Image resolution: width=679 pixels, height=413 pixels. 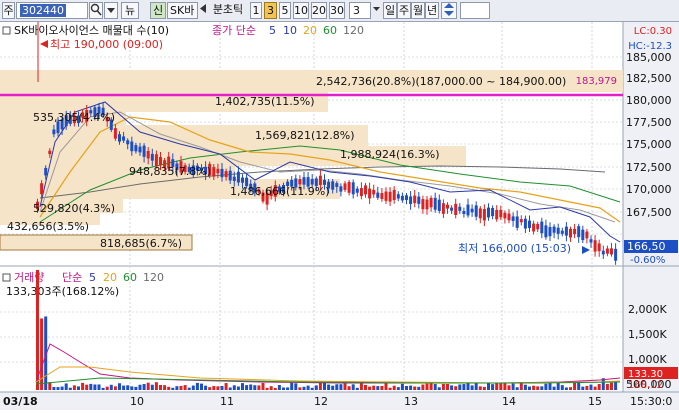 What do you see at coordinates (645, 374) in the screenshot?
I see `last-volume-label: 133.30` at bounding box center [645, 374].